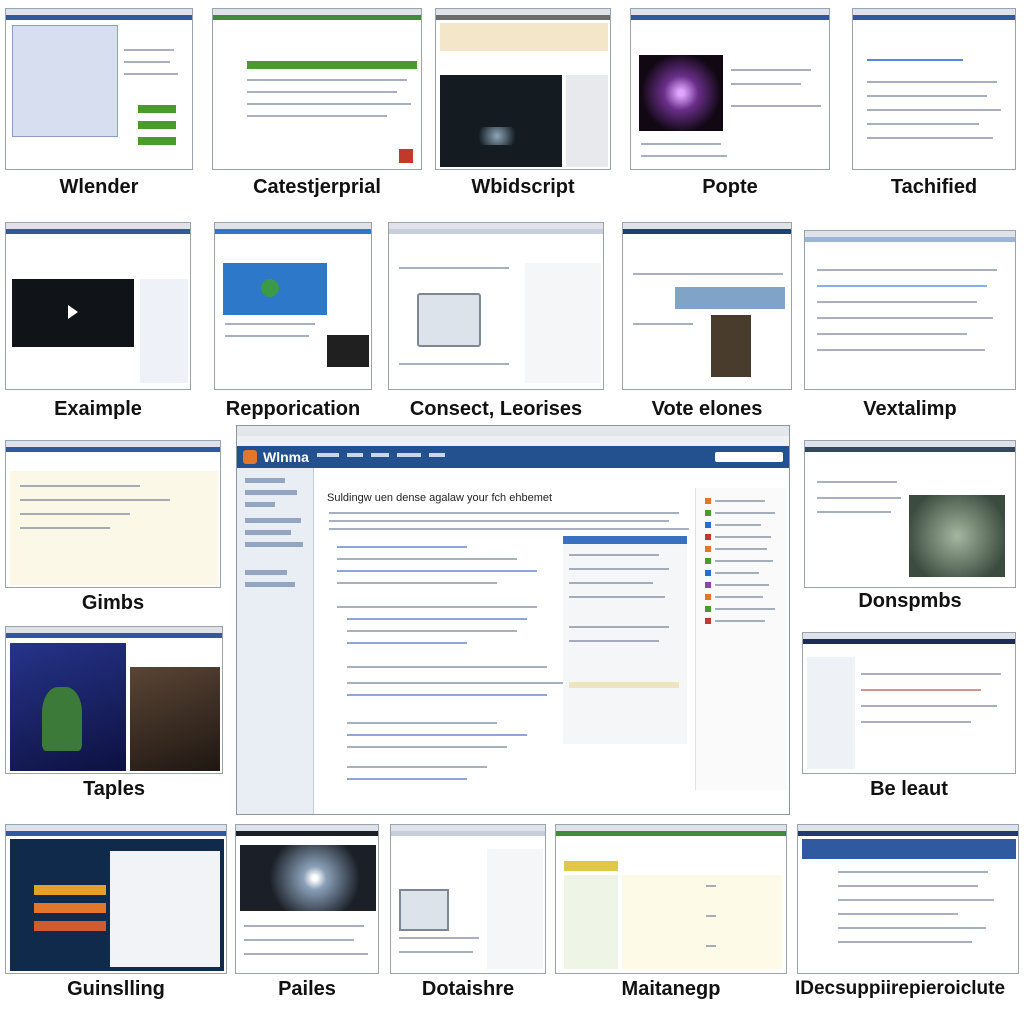 The width and height of the screenshot is (1024, 1024). I want to click on caption-consect-leorises: Consect, Leorises, so click(496, 409).